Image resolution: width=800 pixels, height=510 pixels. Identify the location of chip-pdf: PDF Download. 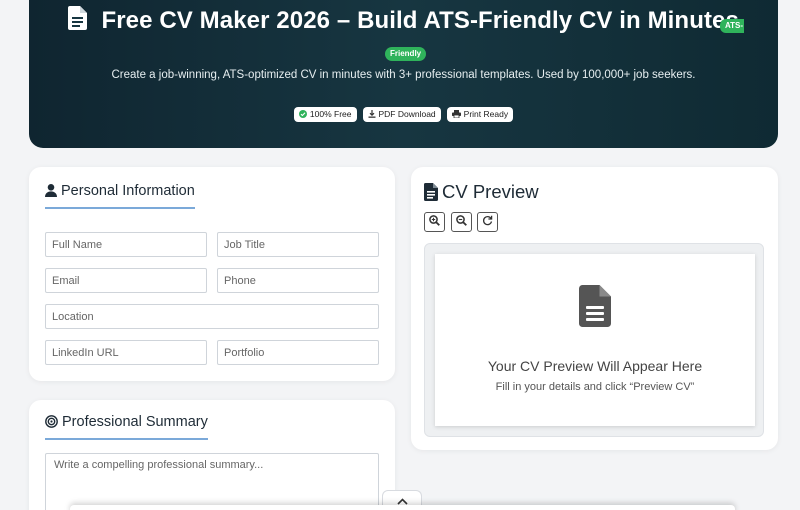
(401, 115).